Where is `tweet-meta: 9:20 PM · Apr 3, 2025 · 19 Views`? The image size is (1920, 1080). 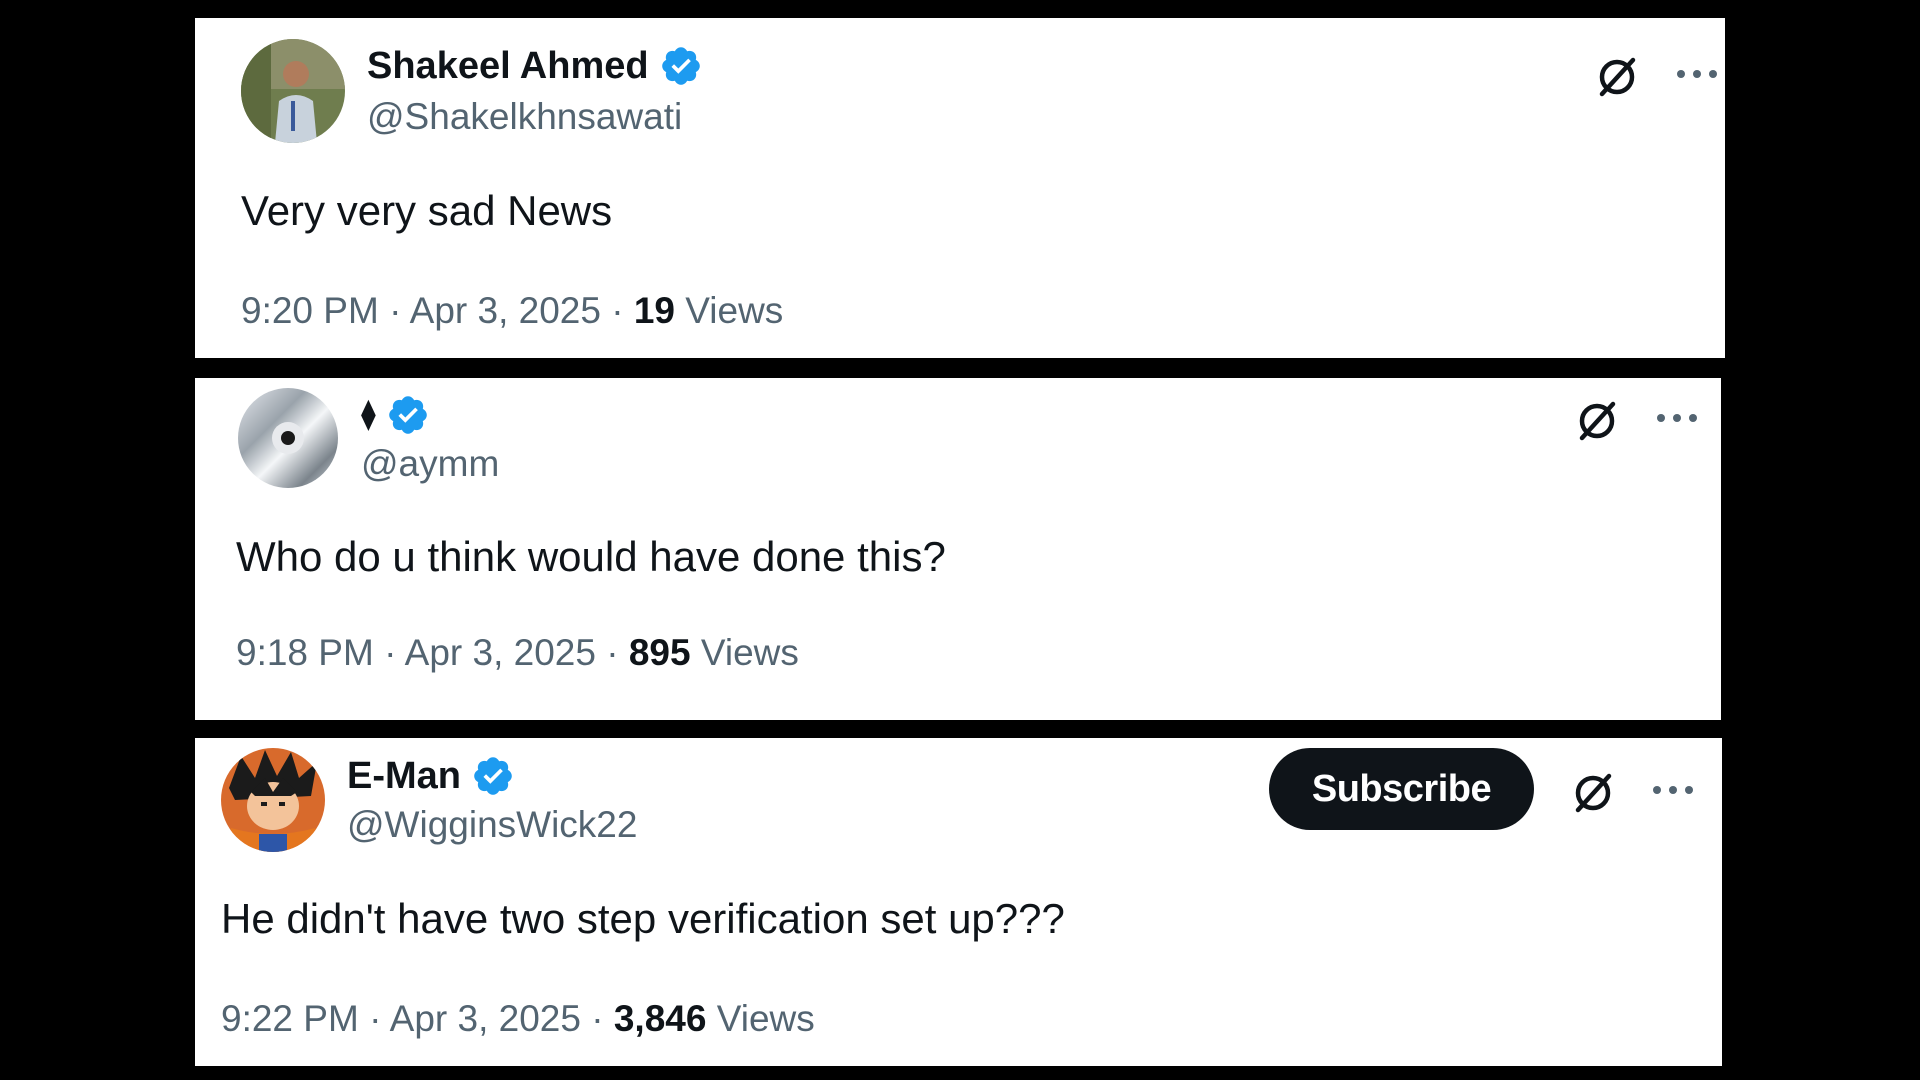 tweet-meta: 9:20 PM · Apr 3, 2025 · 19 Views is located at coordinates (512, 310).